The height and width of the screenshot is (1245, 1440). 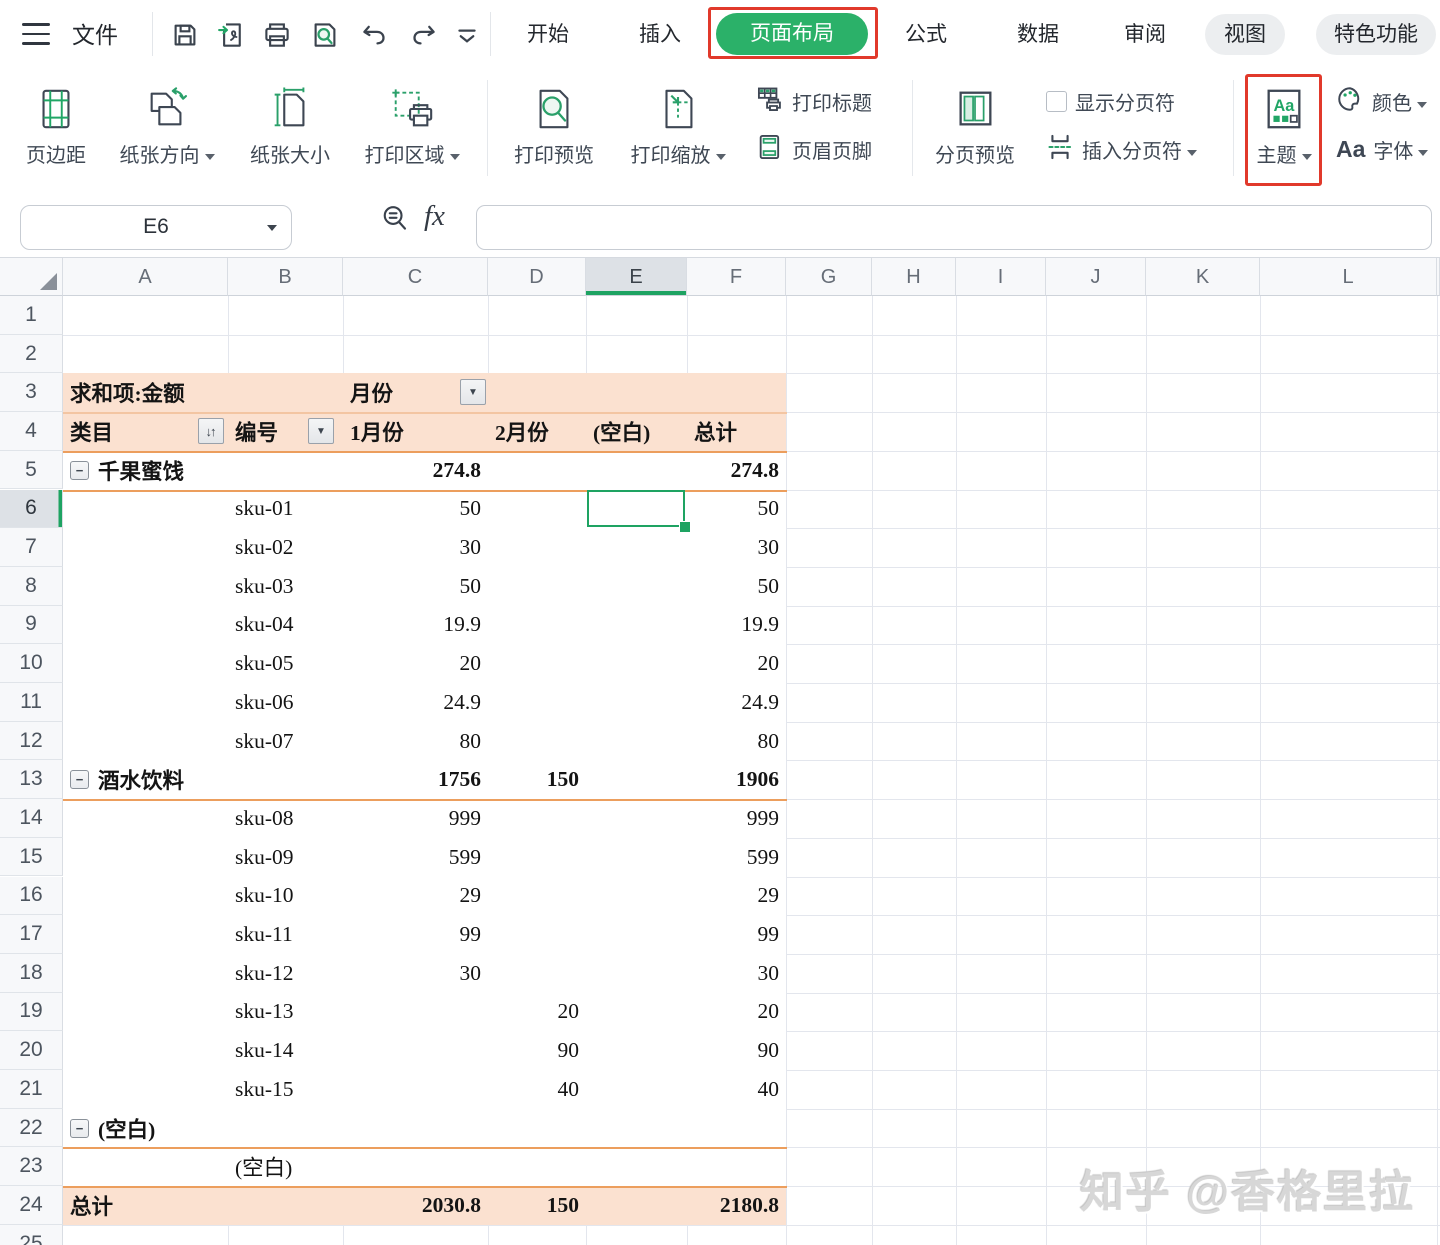 I want to click on cell-C14: 999, so click(x=415, y=818).